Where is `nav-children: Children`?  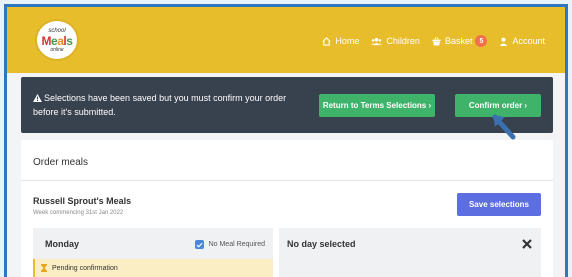
nav-children: Children is located at coordinates (395, 41).